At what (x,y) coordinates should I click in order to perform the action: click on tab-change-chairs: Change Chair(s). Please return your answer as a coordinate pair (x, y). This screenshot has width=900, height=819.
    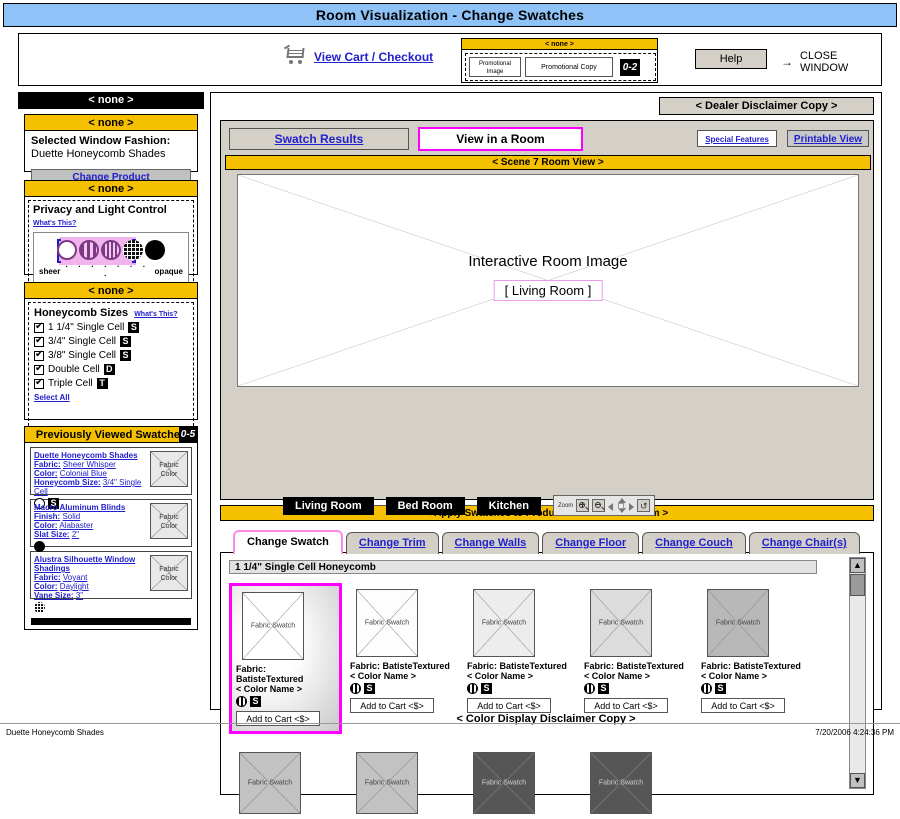
    Looking at the image, I should click on (804, 543).